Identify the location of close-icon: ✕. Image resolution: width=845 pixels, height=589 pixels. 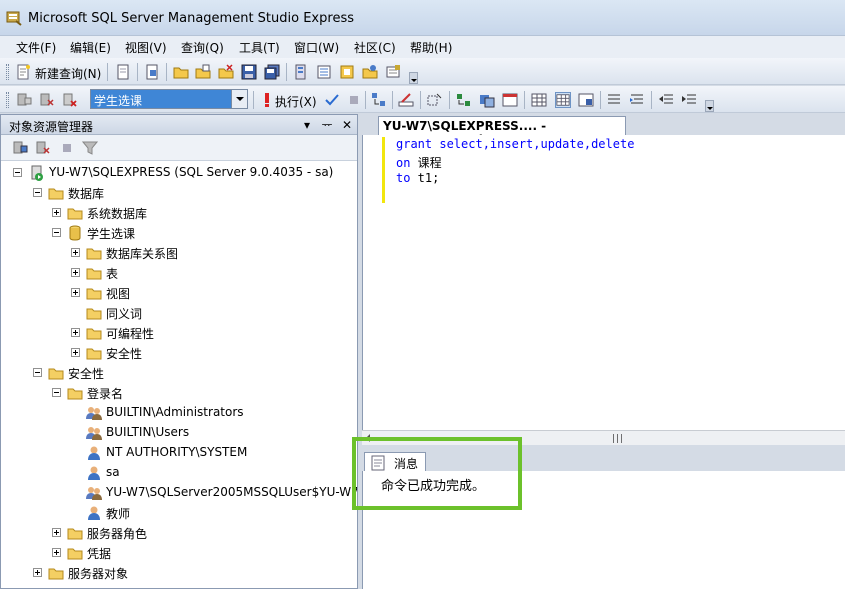
(347, 125).